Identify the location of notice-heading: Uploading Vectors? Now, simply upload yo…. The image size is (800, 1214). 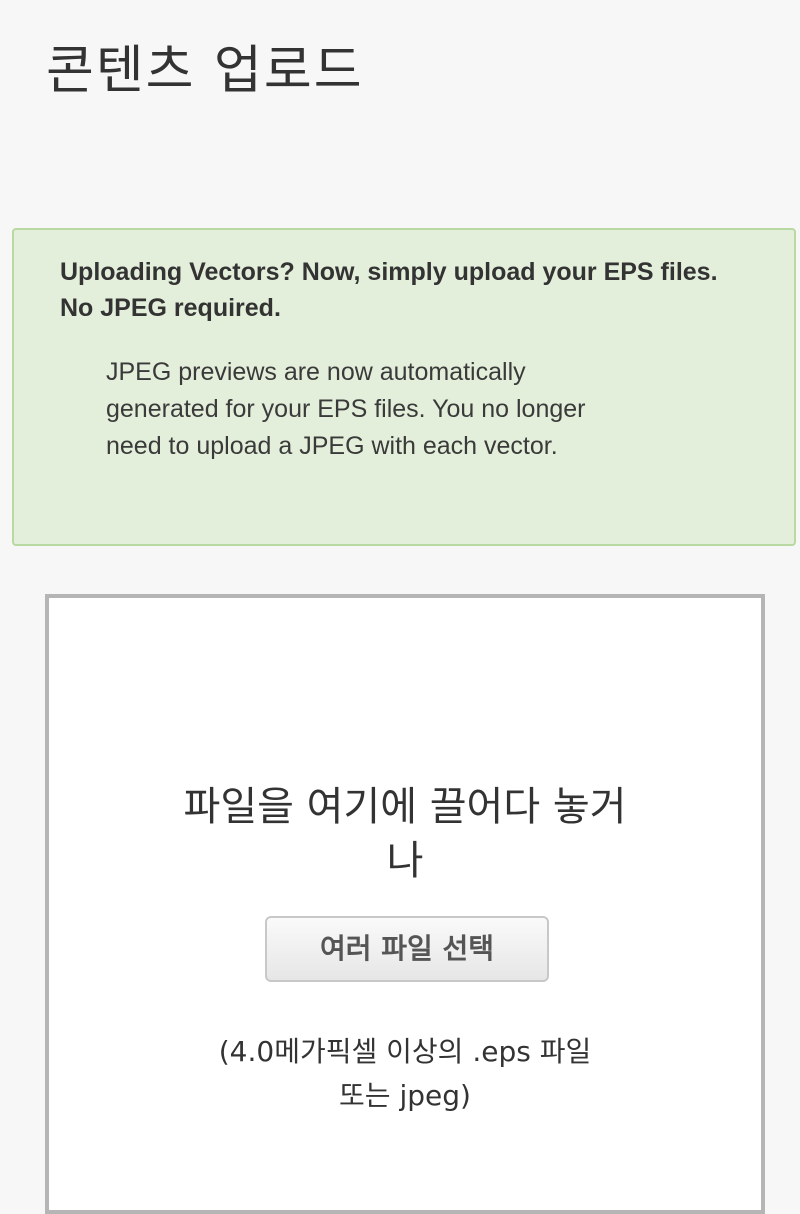
(389, 290).